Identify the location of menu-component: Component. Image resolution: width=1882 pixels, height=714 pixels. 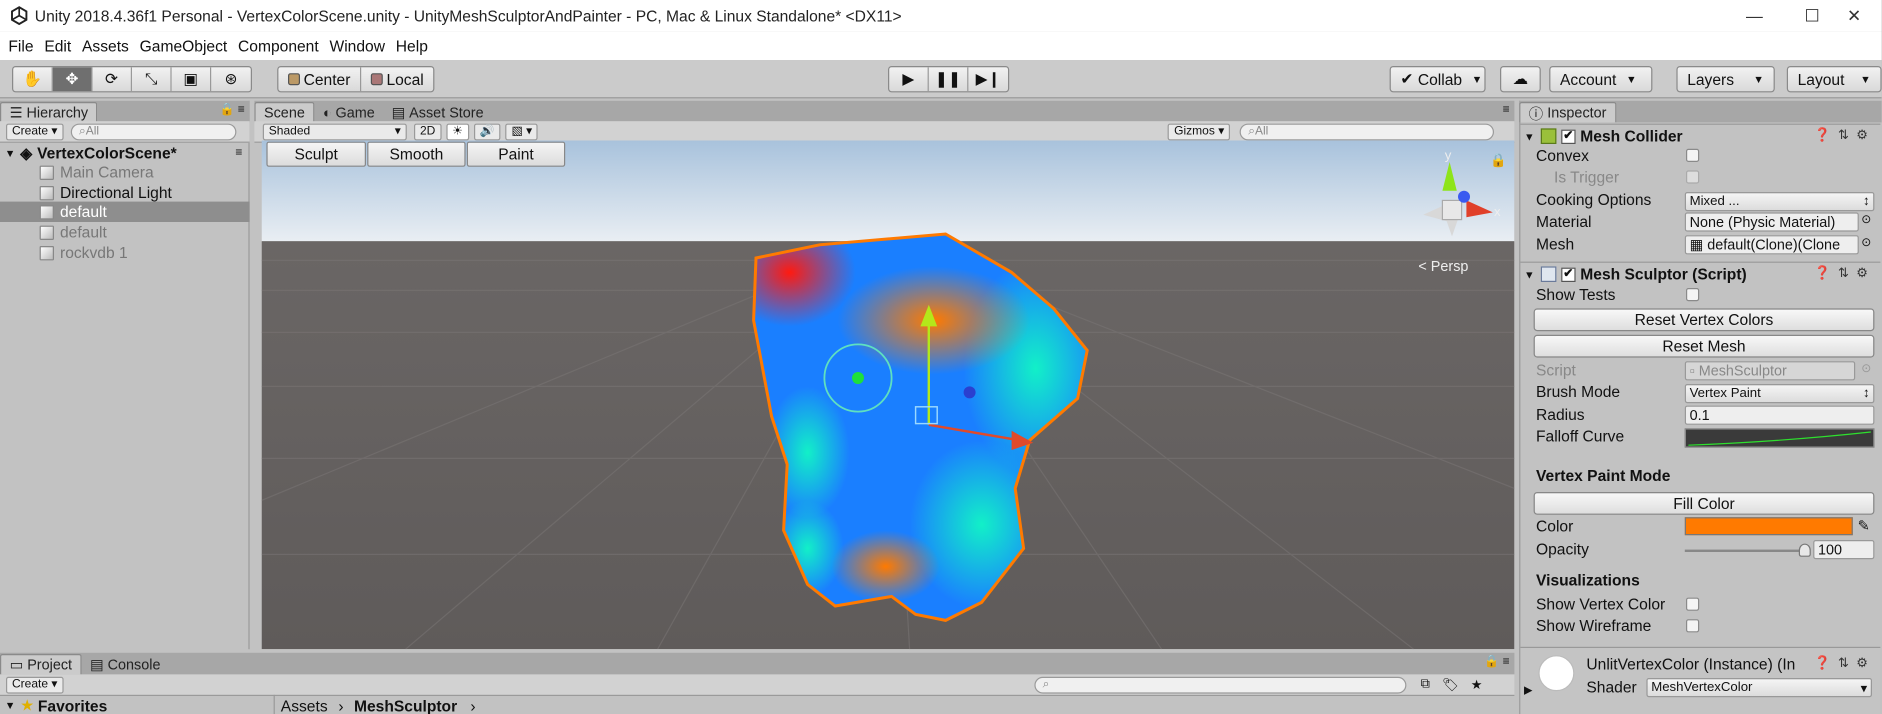
(278, 46).